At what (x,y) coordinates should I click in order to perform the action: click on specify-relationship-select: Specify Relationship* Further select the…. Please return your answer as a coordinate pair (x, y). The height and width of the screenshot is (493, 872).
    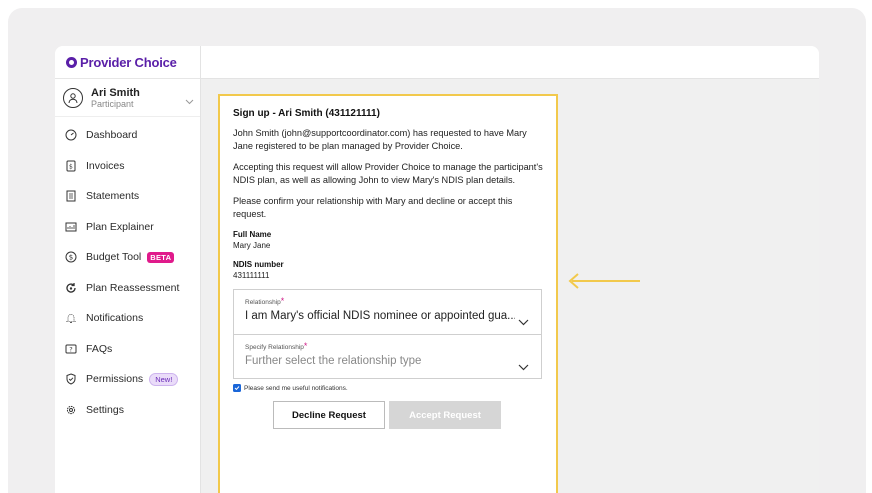
    Looking at the image, I should click on (387, 356).